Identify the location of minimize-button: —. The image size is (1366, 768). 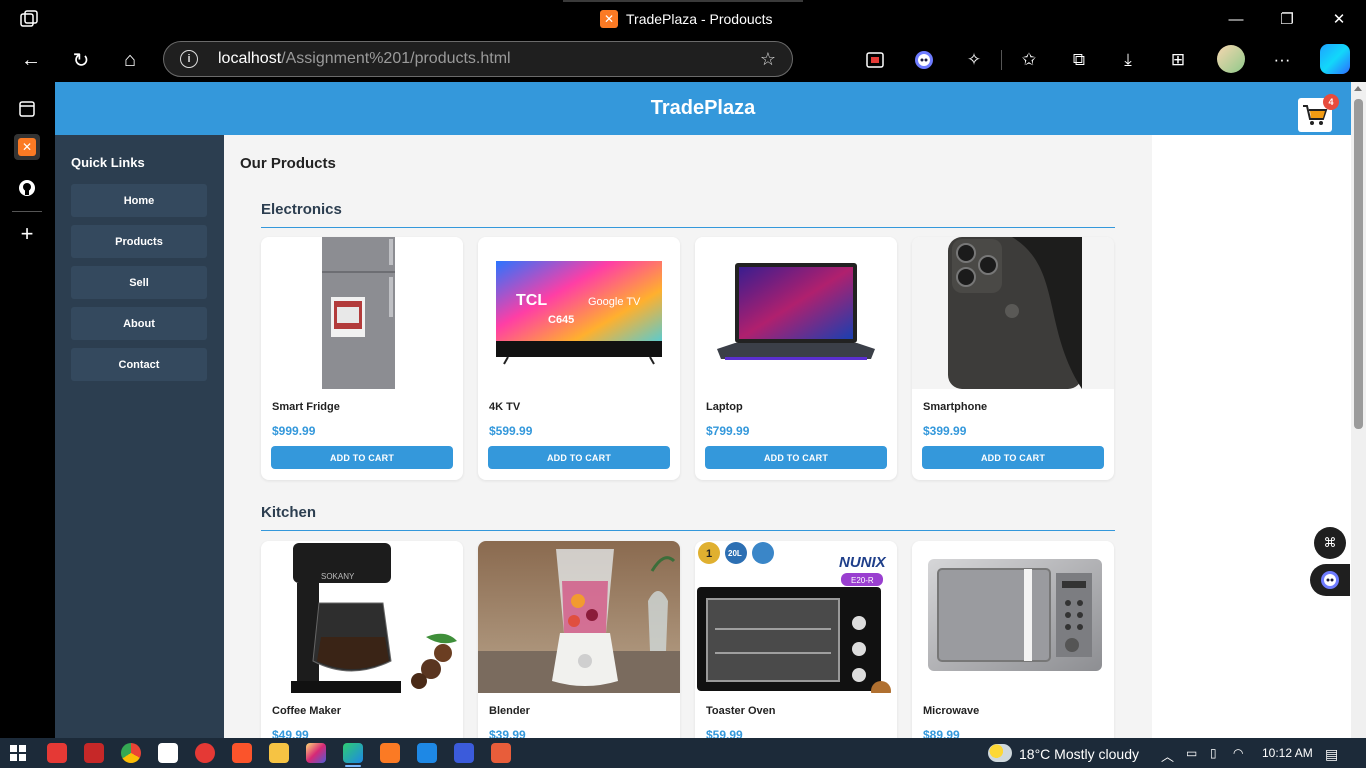
(1236, 19).